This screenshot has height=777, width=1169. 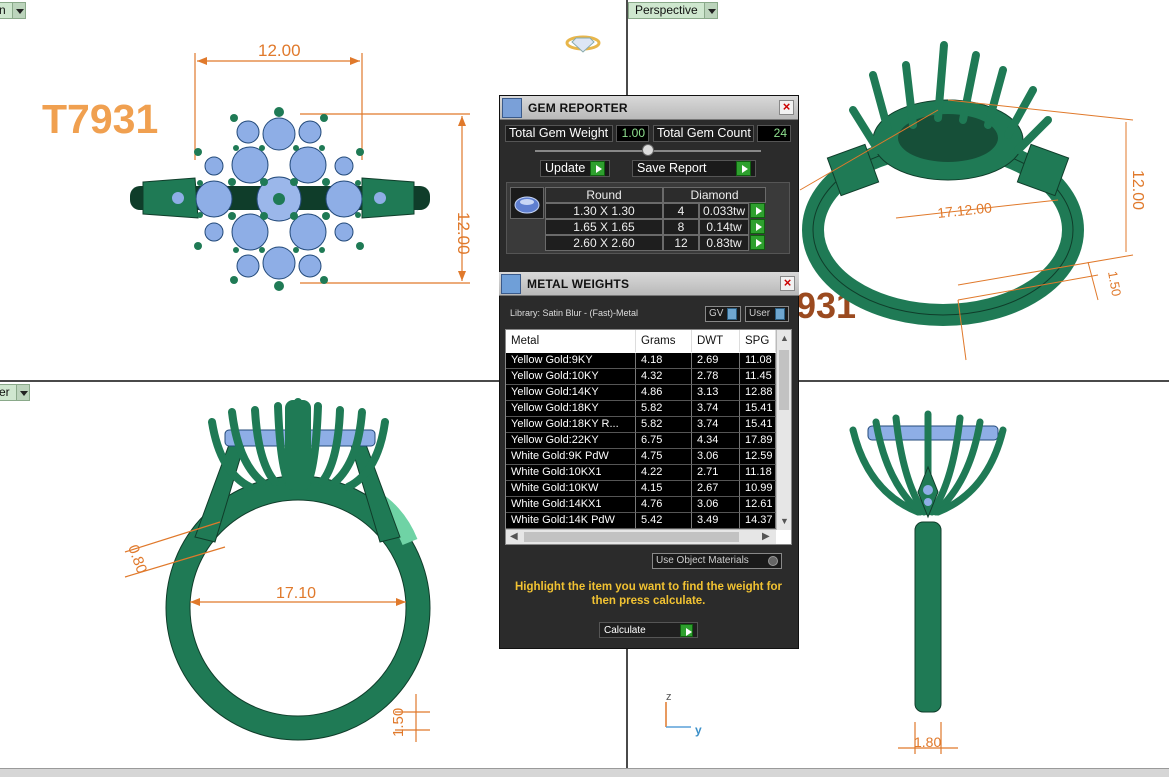 I want to click on gem-reporter-title: GEM REPORTER, so click(x=578, y=107).